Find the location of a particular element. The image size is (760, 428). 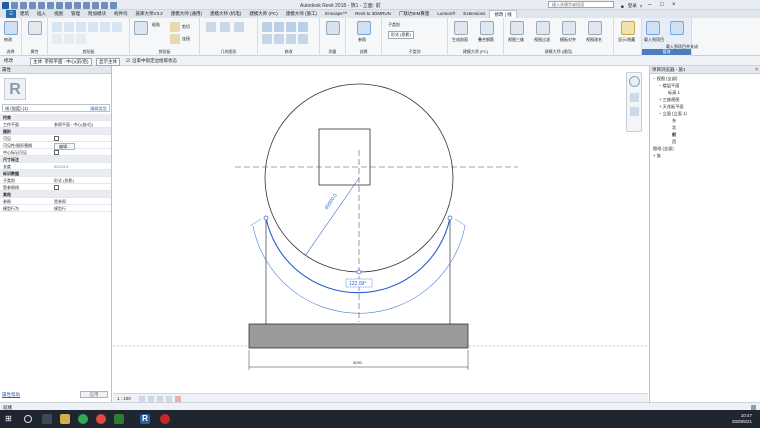

thin-lines-icon is located at coordinates (95, 5).